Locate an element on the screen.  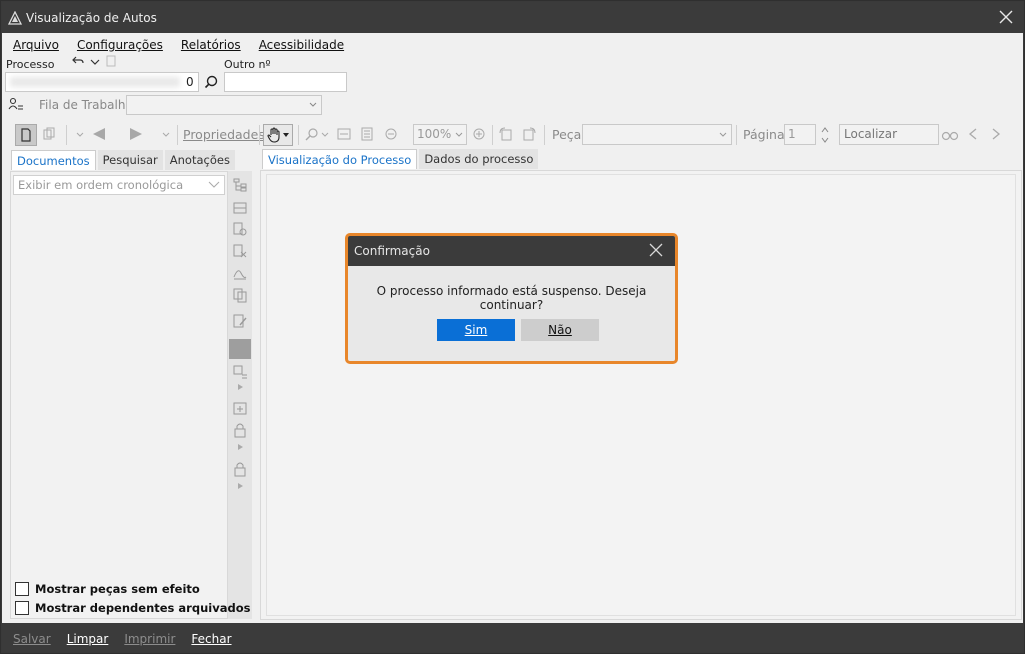
document-mode-button is located at coordinates (26, 135).